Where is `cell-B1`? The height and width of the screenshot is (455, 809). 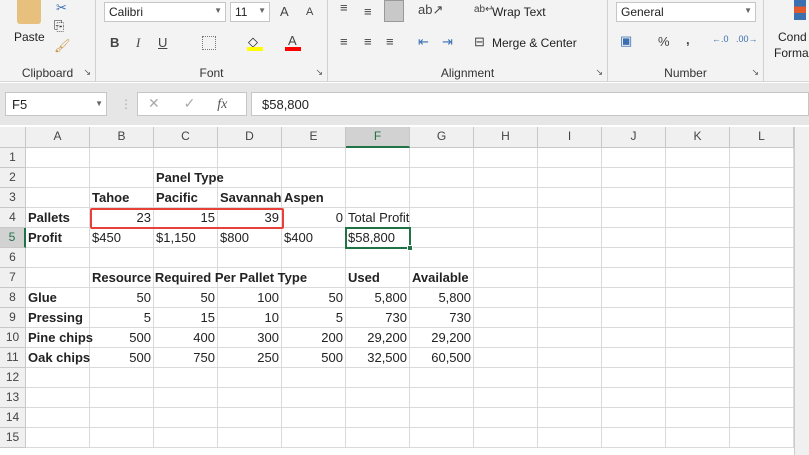
cell-B1 is located at coordinates (122, 158).